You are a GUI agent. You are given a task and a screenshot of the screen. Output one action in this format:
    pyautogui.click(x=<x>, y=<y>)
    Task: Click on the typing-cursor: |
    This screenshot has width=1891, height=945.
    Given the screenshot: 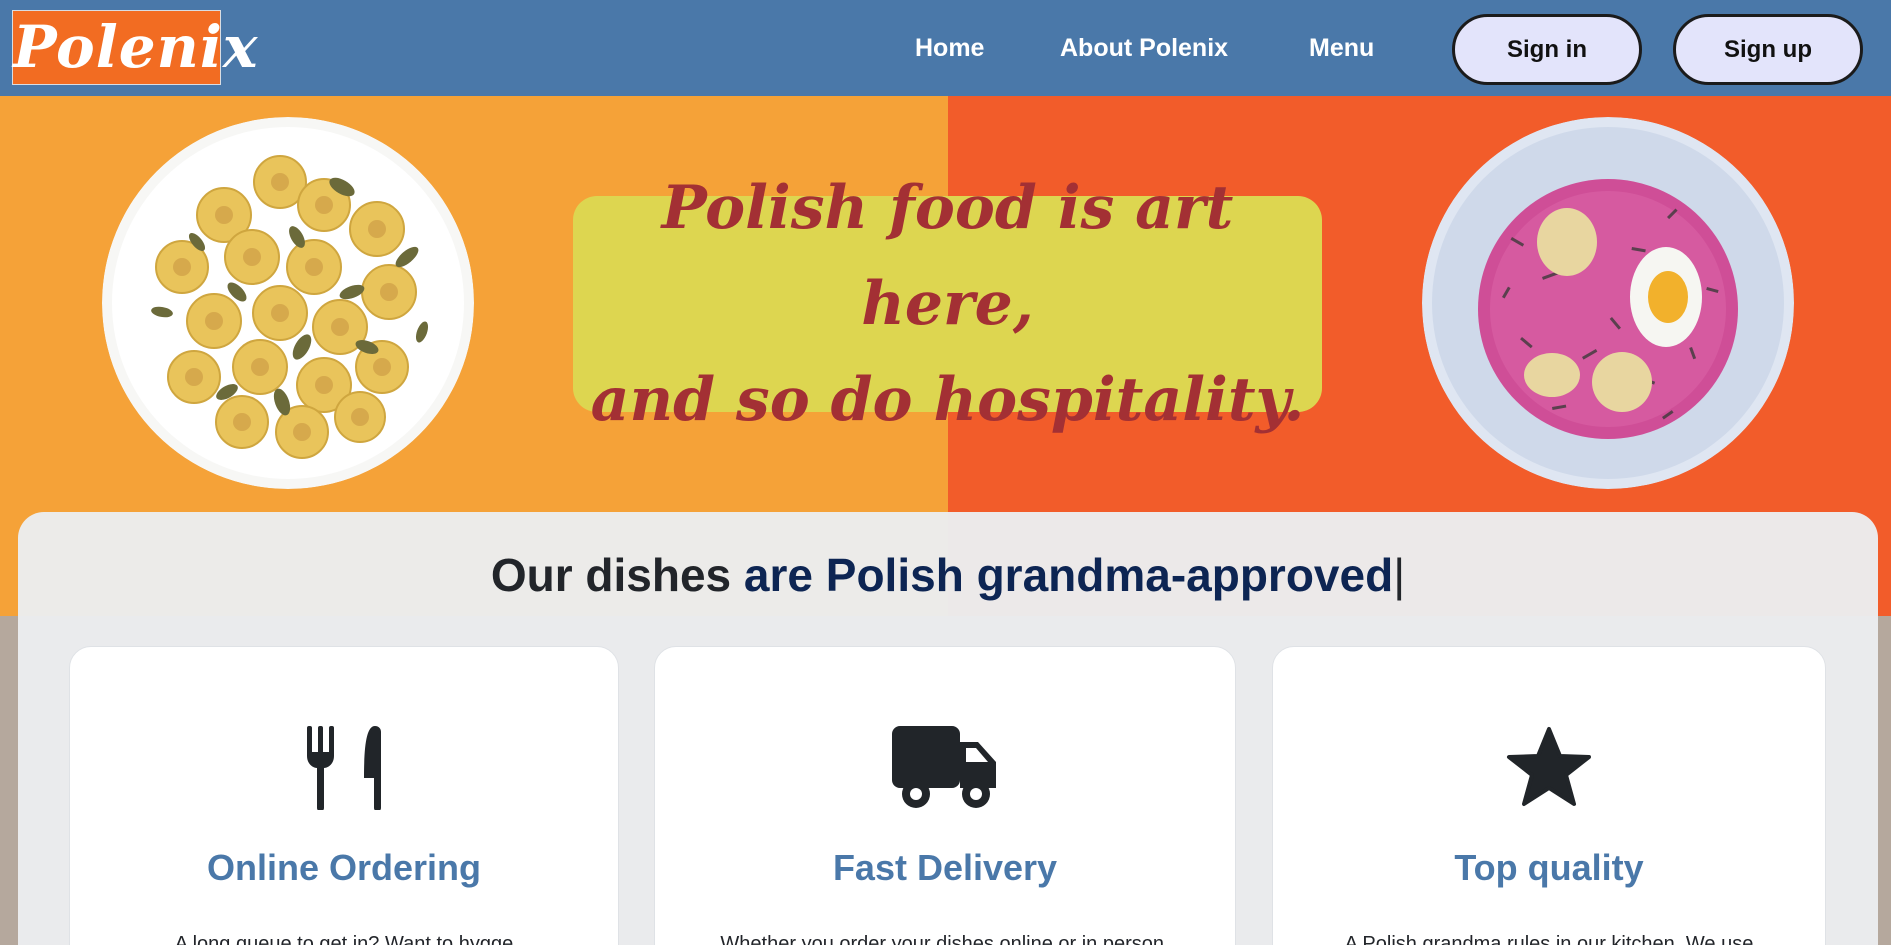 What is the action you would take?
    pyautogui.click(x=1399, y=575)
    